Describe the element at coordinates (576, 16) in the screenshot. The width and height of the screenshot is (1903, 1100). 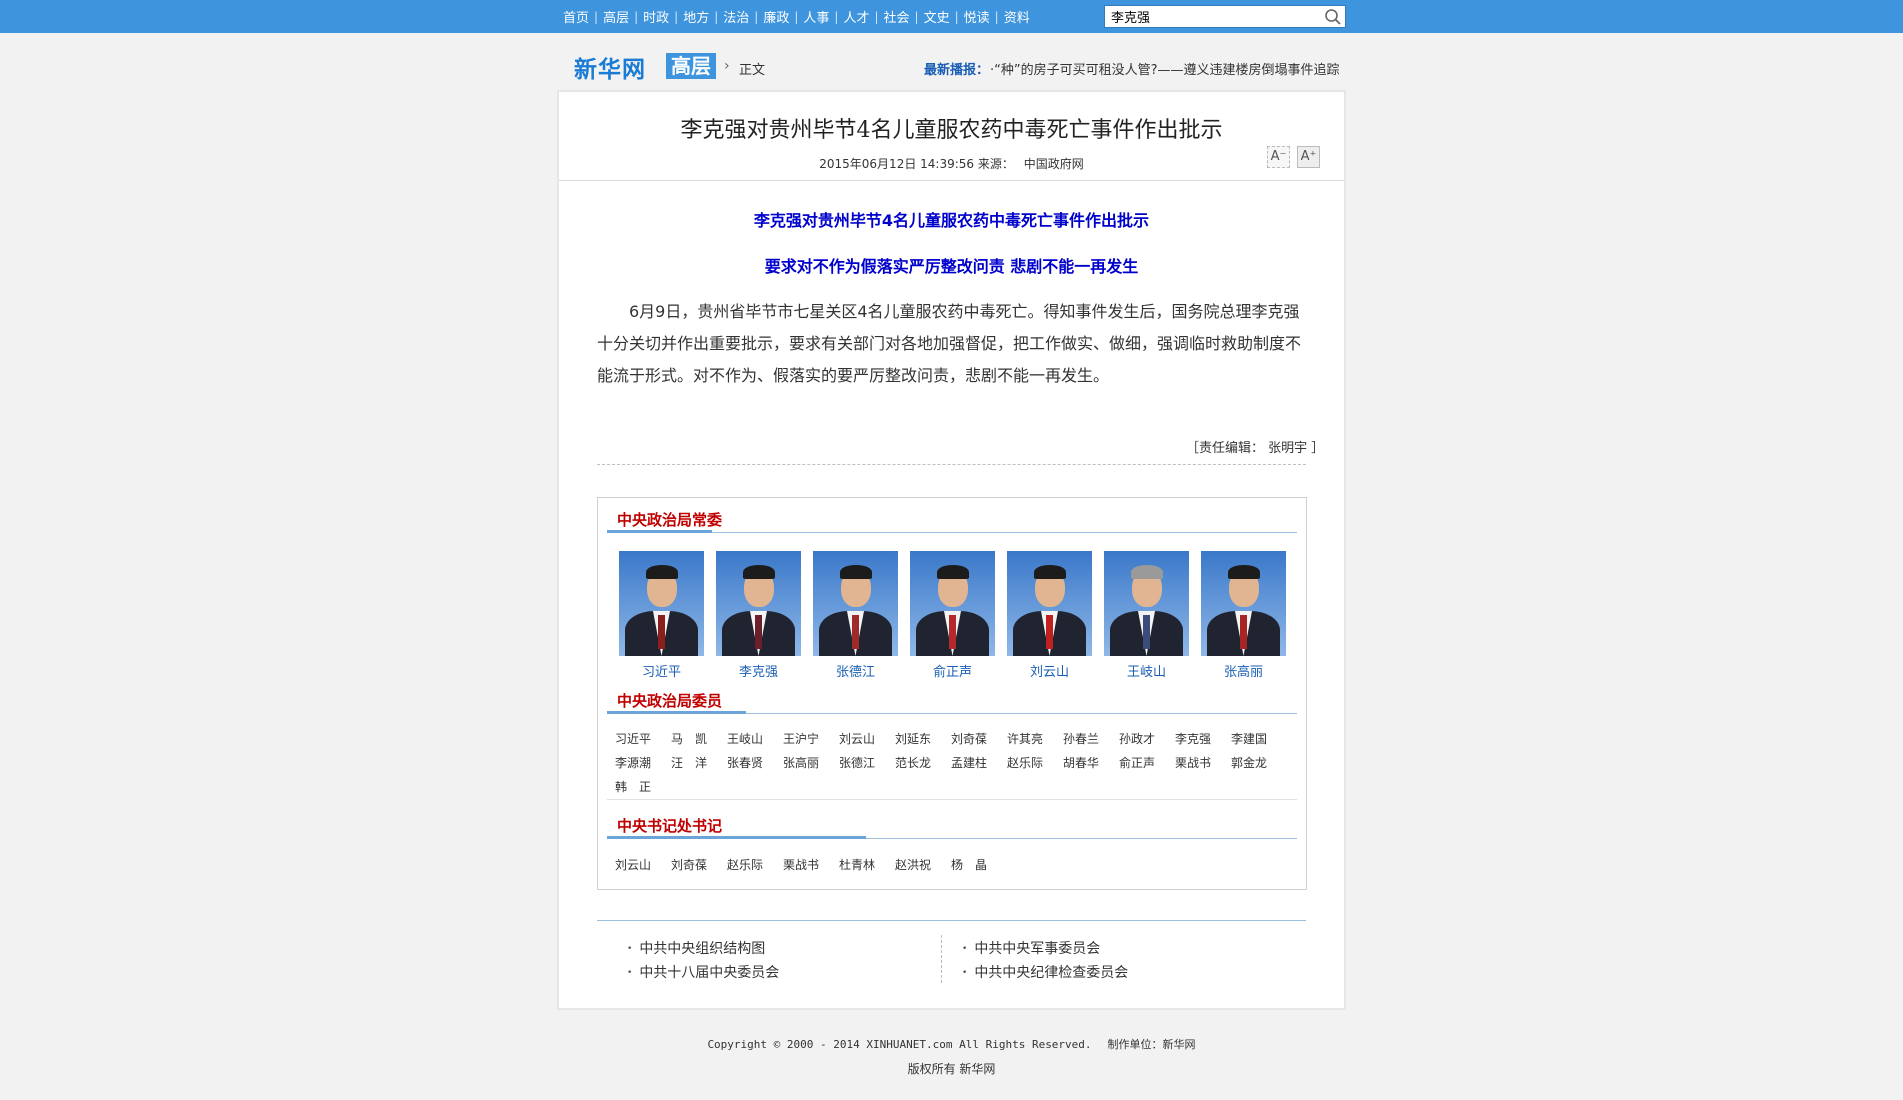
I see `nav-item-home: 首页` at that location.